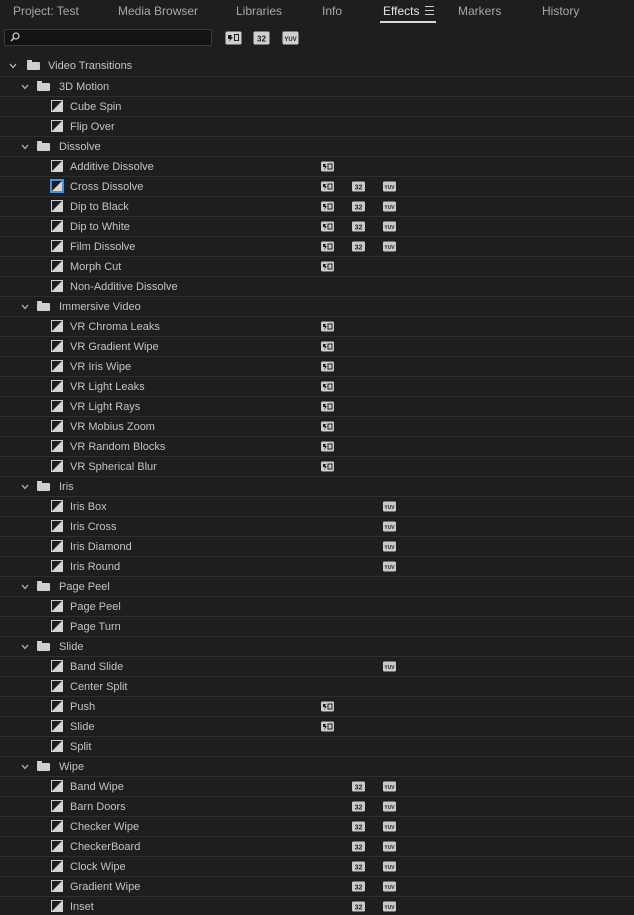  I want to click on yuv-filter-button: YUV, so click(290, 37).